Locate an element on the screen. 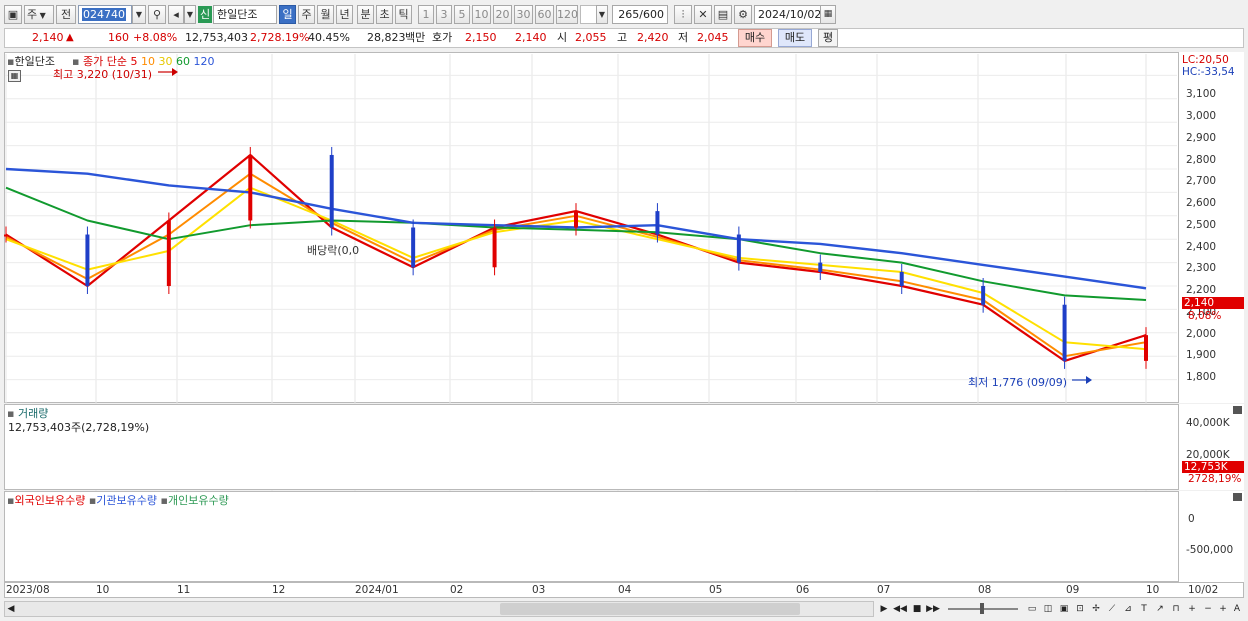  arrow-tool-icon: ↗ is located at coordinates (1160, 609).